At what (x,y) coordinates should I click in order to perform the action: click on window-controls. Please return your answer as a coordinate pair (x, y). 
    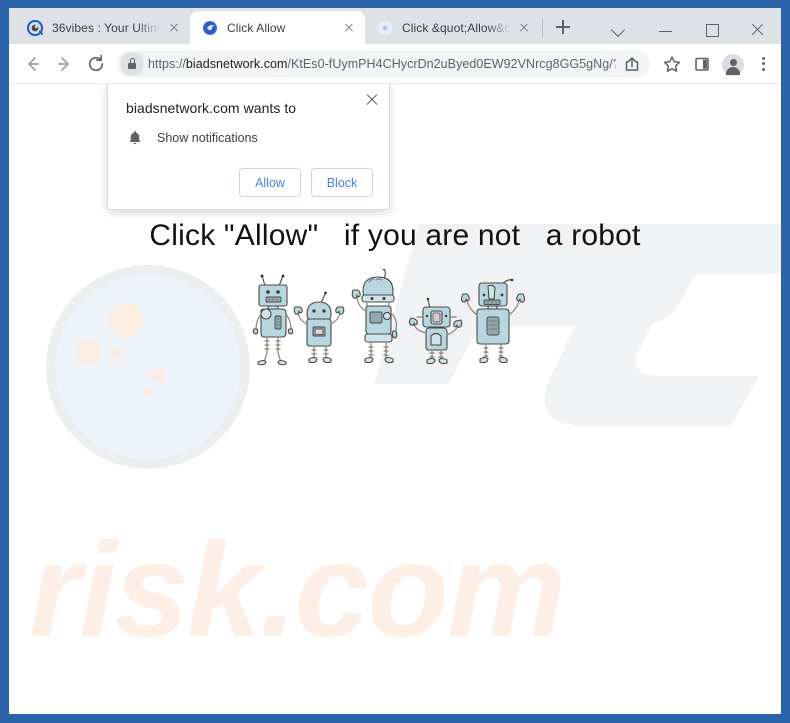
    Looking at the image, I should click on (689, 26).